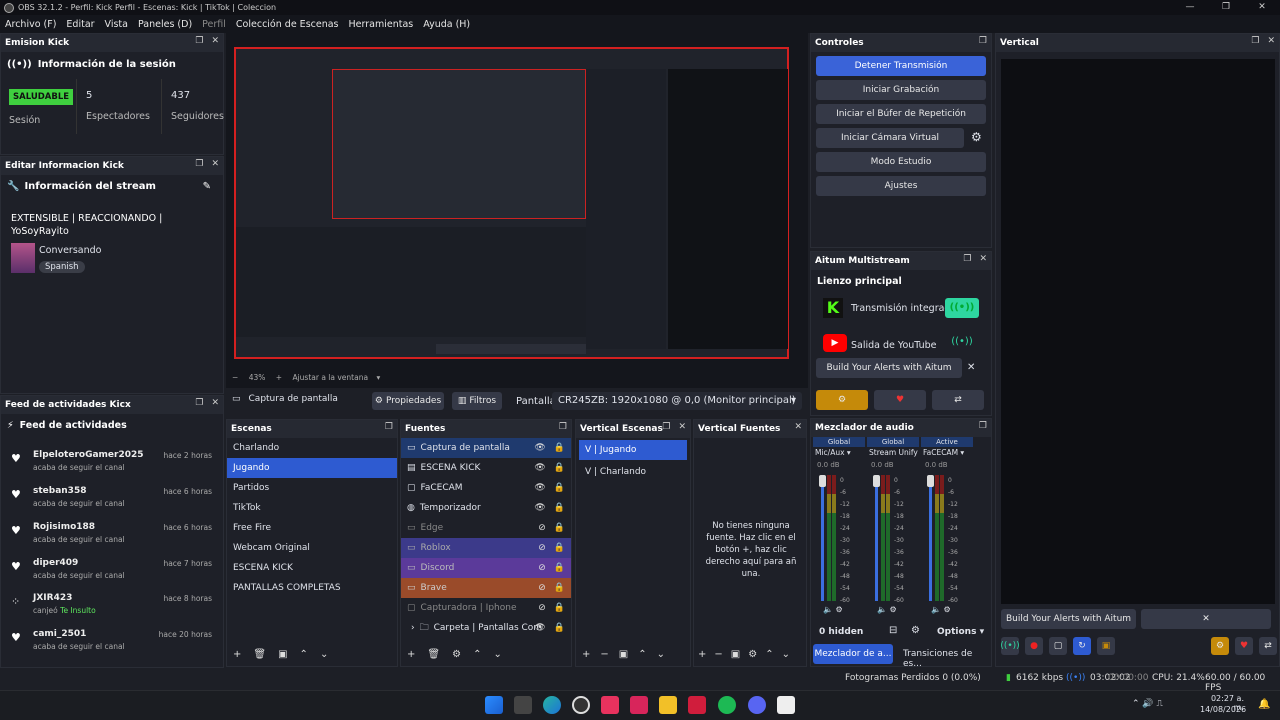 This screenshot has width=1280, height=720. Describe the element at coordinates (1244, 646) in the screenshot. I see `heart-icon: ♥` at that location.